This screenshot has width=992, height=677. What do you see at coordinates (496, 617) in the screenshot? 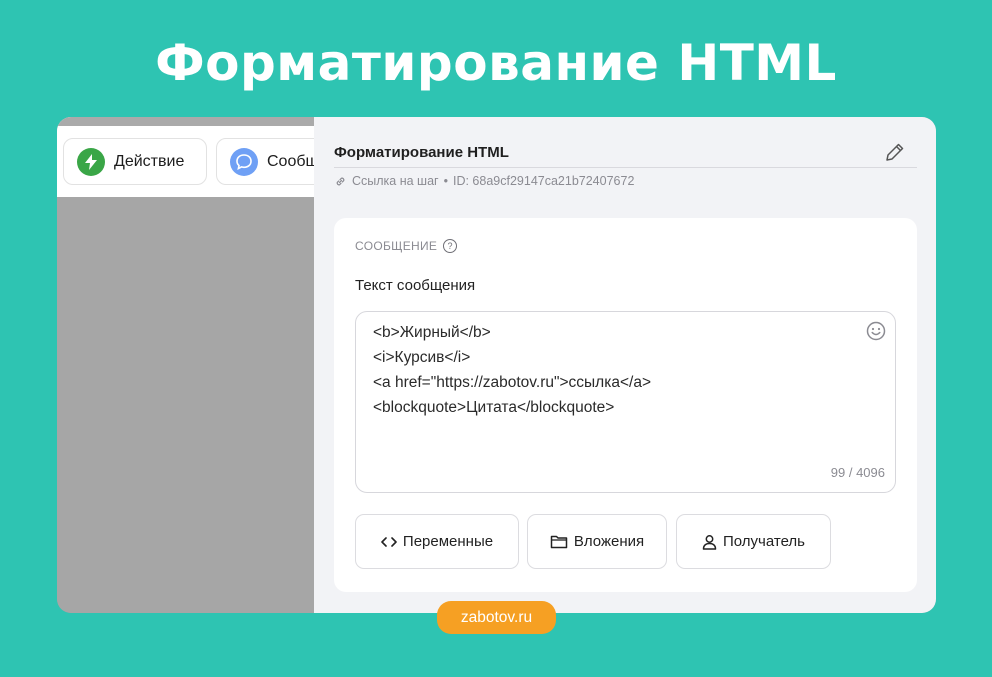
I see `brand-badge: zabotov.ru` at bounding box center [496, 617].